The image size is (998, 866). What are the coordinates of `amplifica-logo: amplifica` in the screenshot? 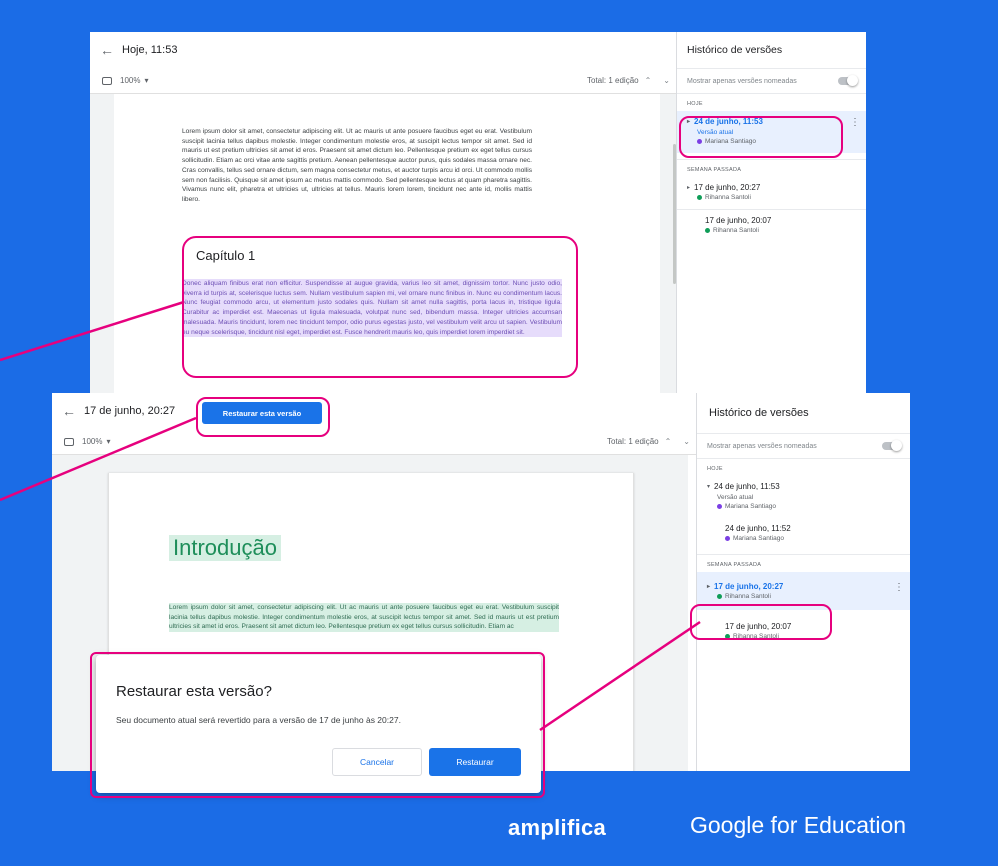 It's located at (557, 827).